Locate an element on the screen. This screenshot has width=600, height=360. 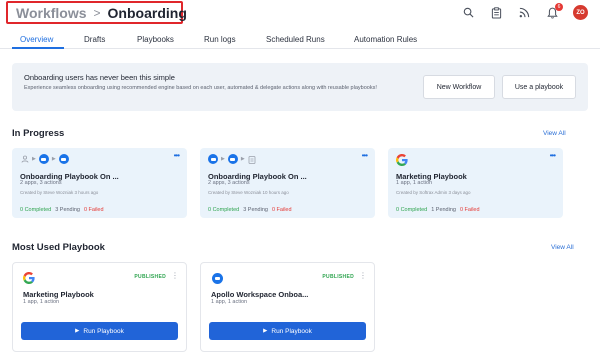
breadcrumb-current: Onboarding is located at coordinates (147, 12).